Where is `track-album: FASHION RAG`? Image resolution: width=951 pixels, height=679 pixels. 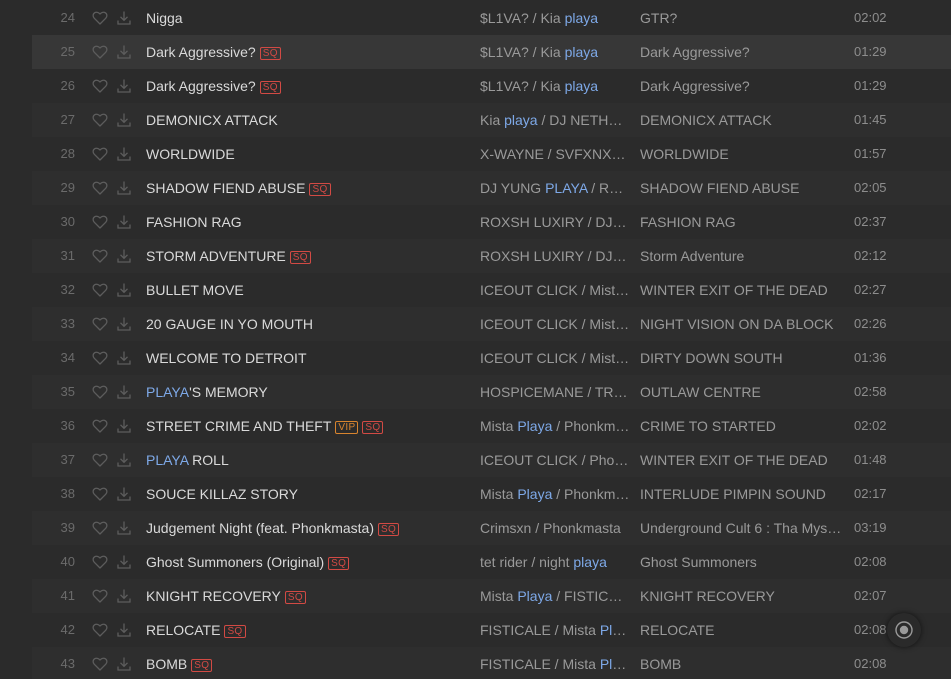 track-album: FASHION RAG is located at coordinates (741, 222).